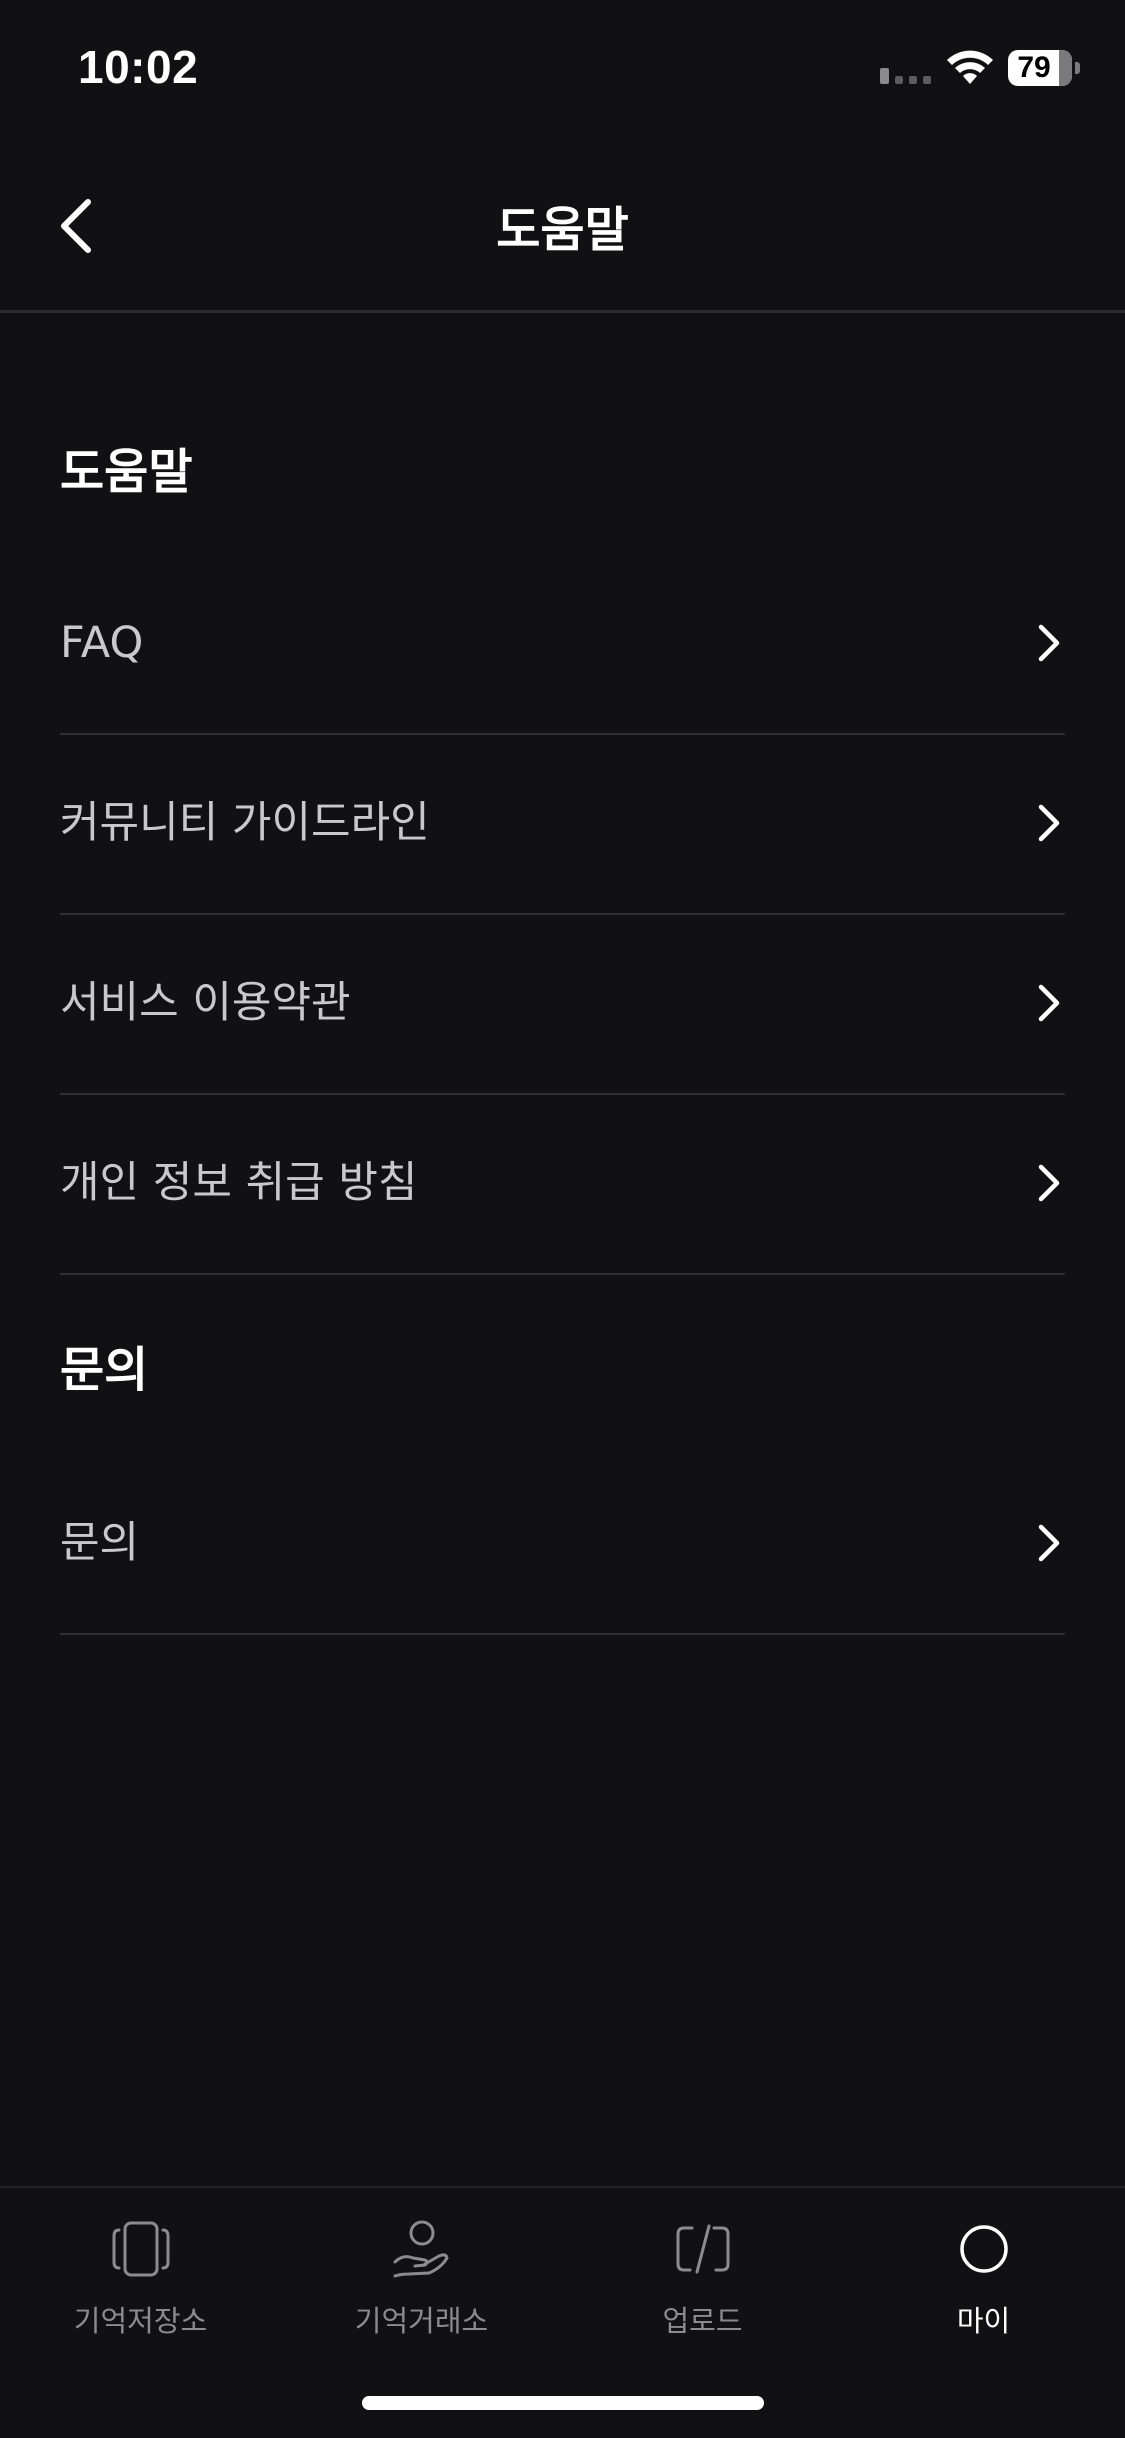  I want to click on menu-item-label: 커뮤니티 가이드라인, so click(245, 823).